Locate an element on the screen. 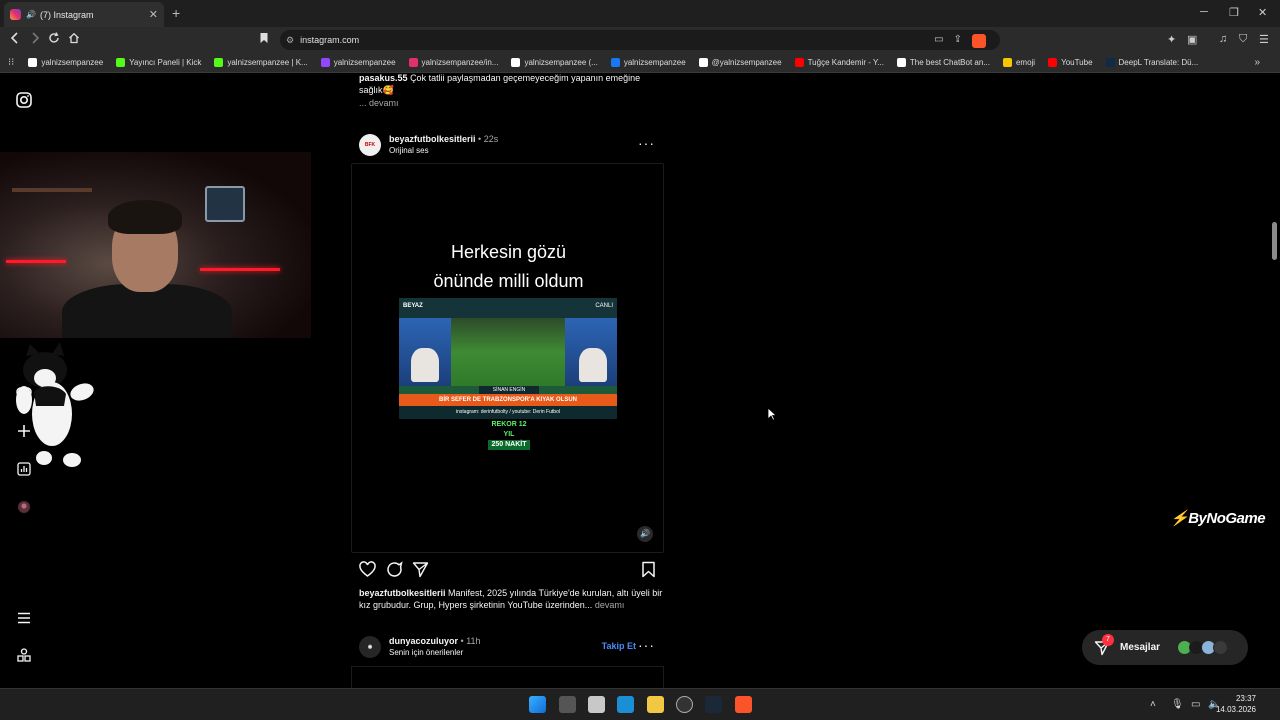  share-send-icon is located at coordinates (420, 569).